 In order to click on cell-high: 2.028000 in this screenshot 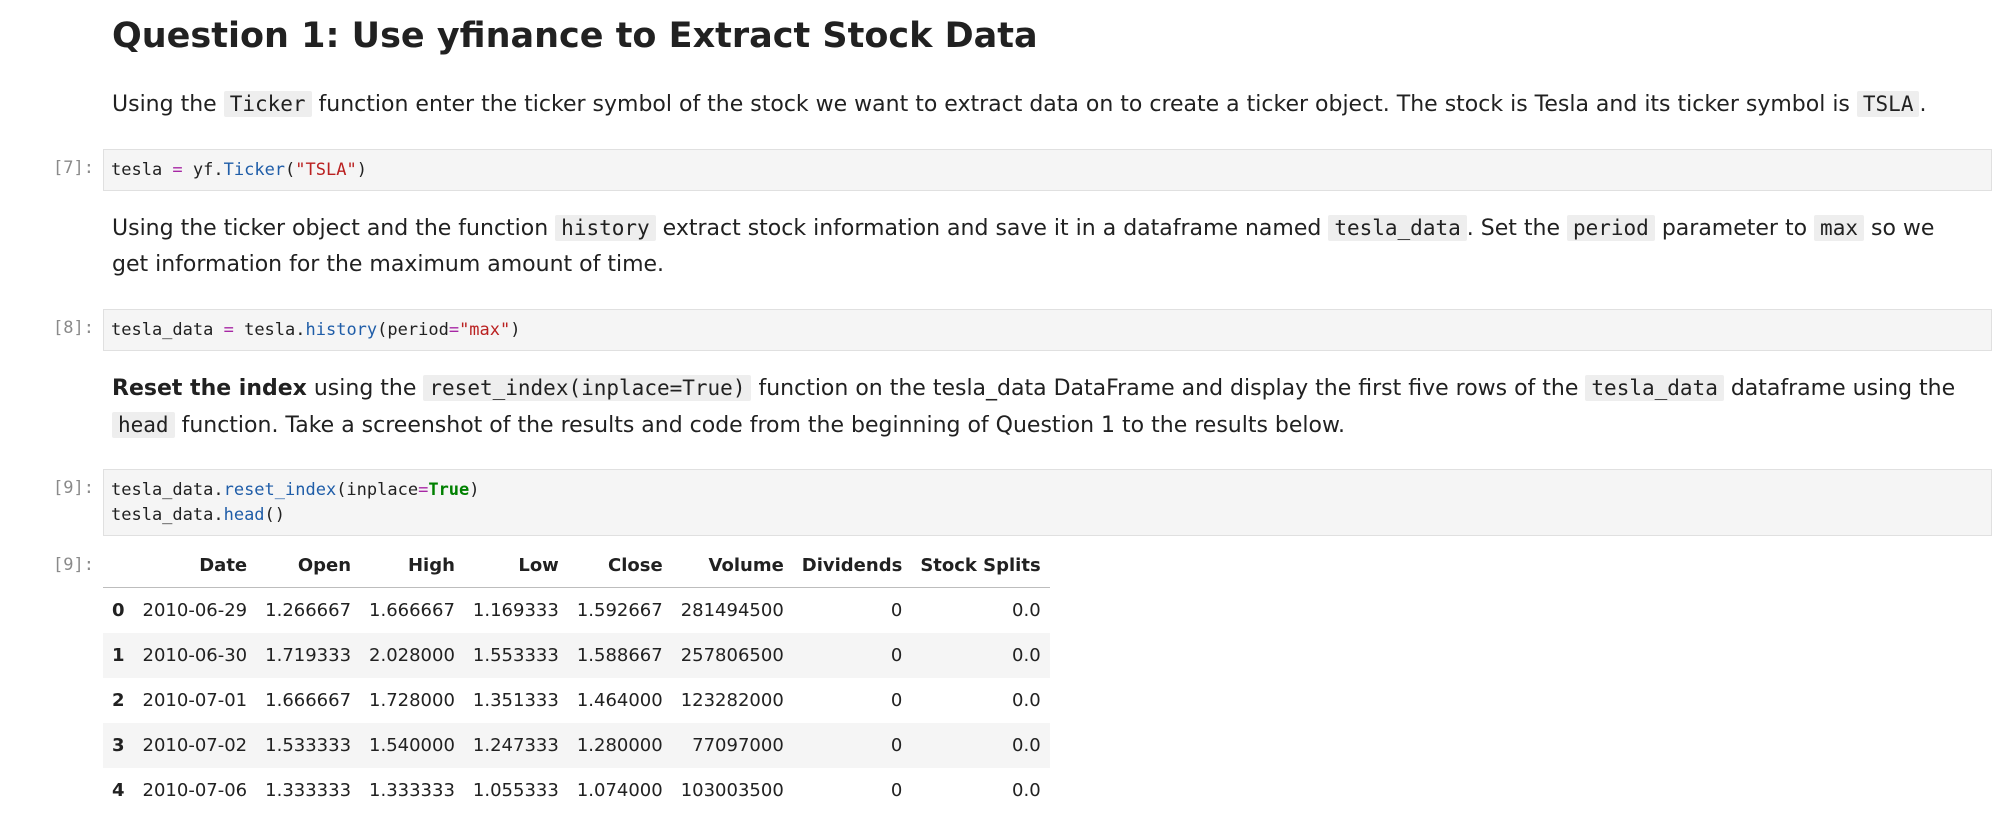, I will do `click(412, 655)`.